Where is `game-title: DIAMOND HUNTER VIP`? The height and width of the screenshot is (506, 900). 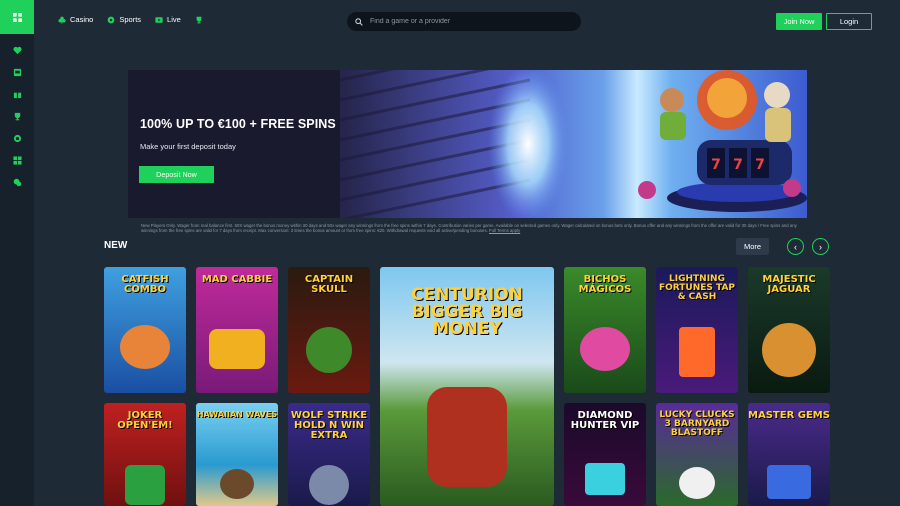 game-title: DIAMOND HUNTER VIP is located at coordinates (605, 420).